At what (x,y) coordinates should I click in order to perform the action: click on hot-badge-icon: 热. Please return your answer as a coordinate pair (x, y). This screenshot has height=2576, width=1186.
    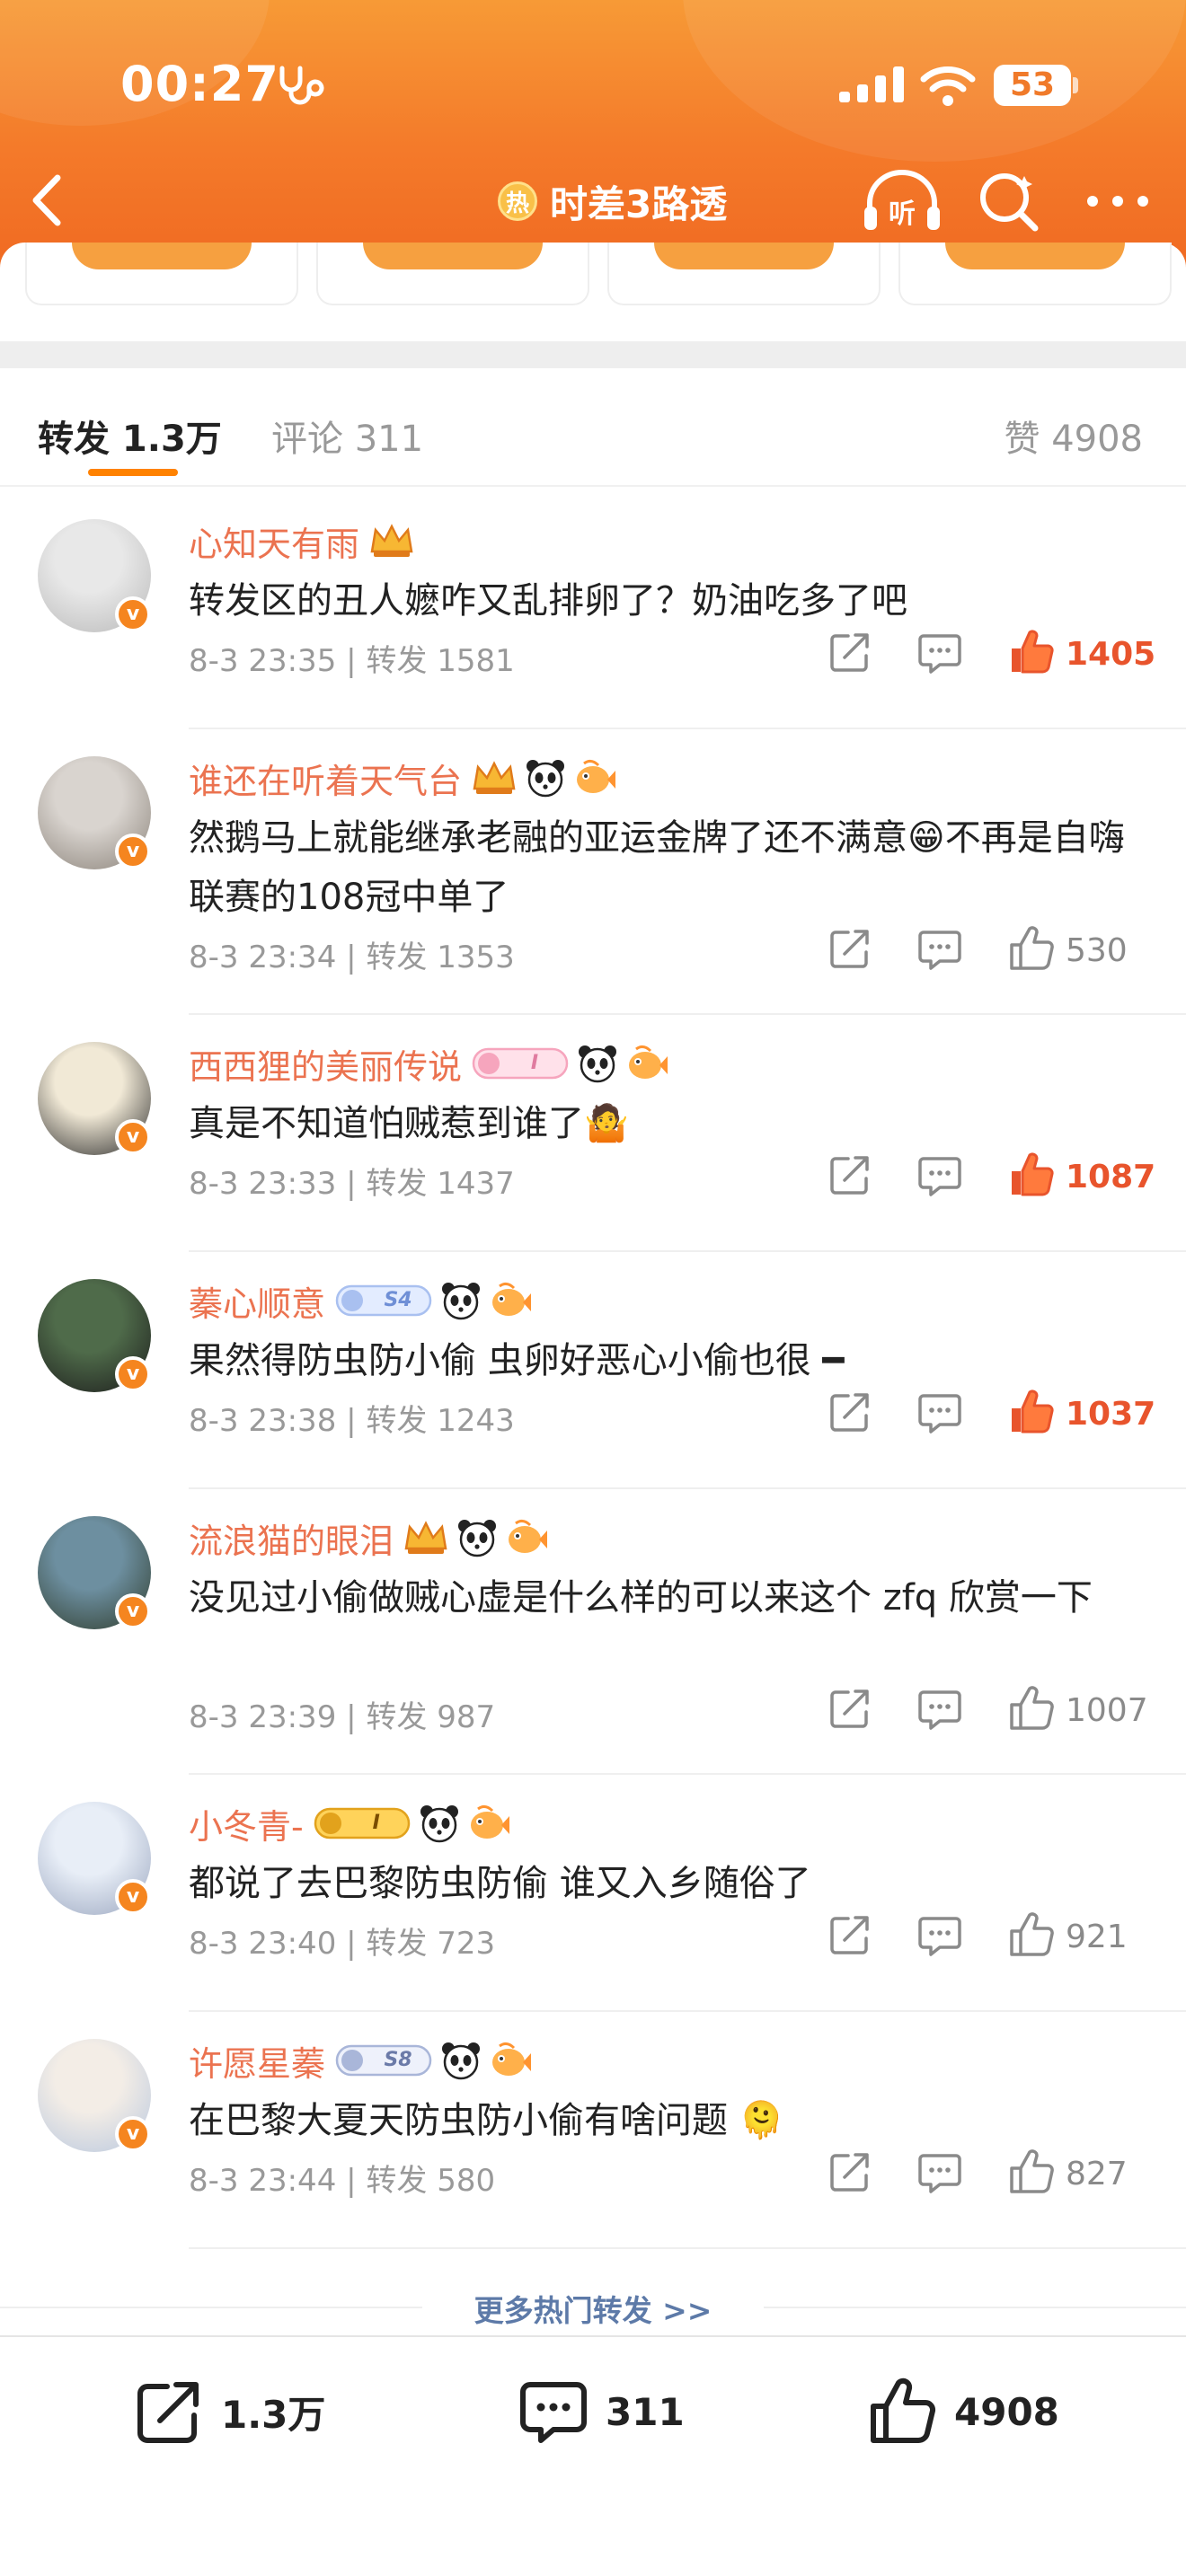
    Looking at the image, I should click on (517, 201).